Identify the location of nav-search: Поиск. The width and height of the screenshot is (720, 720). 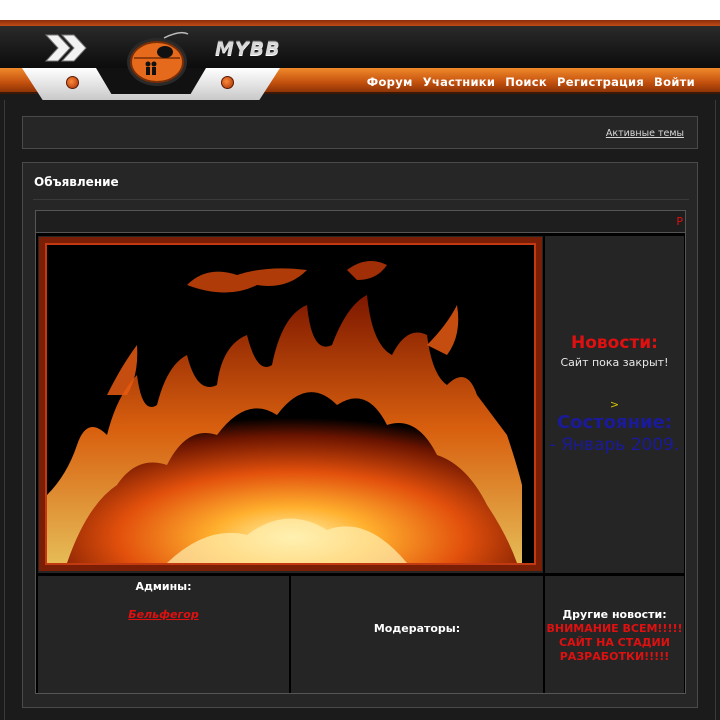
(526, 82).